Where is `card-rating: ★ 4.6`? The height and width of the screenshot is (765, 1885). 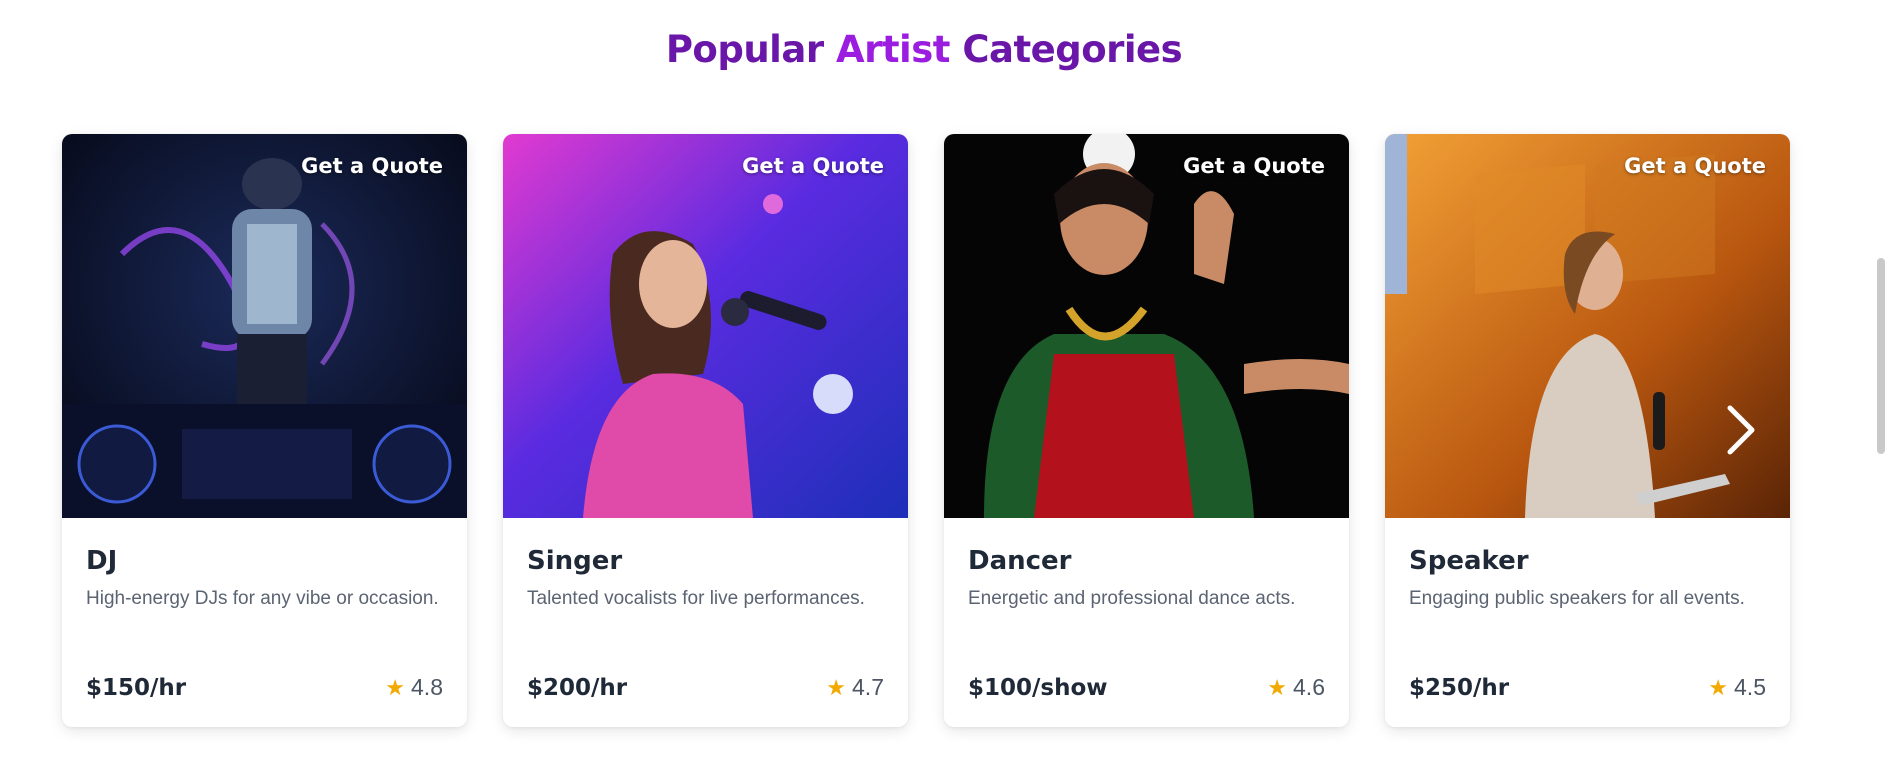
card-rating: ★ 4.6 is located at coordinates (1296, 687).